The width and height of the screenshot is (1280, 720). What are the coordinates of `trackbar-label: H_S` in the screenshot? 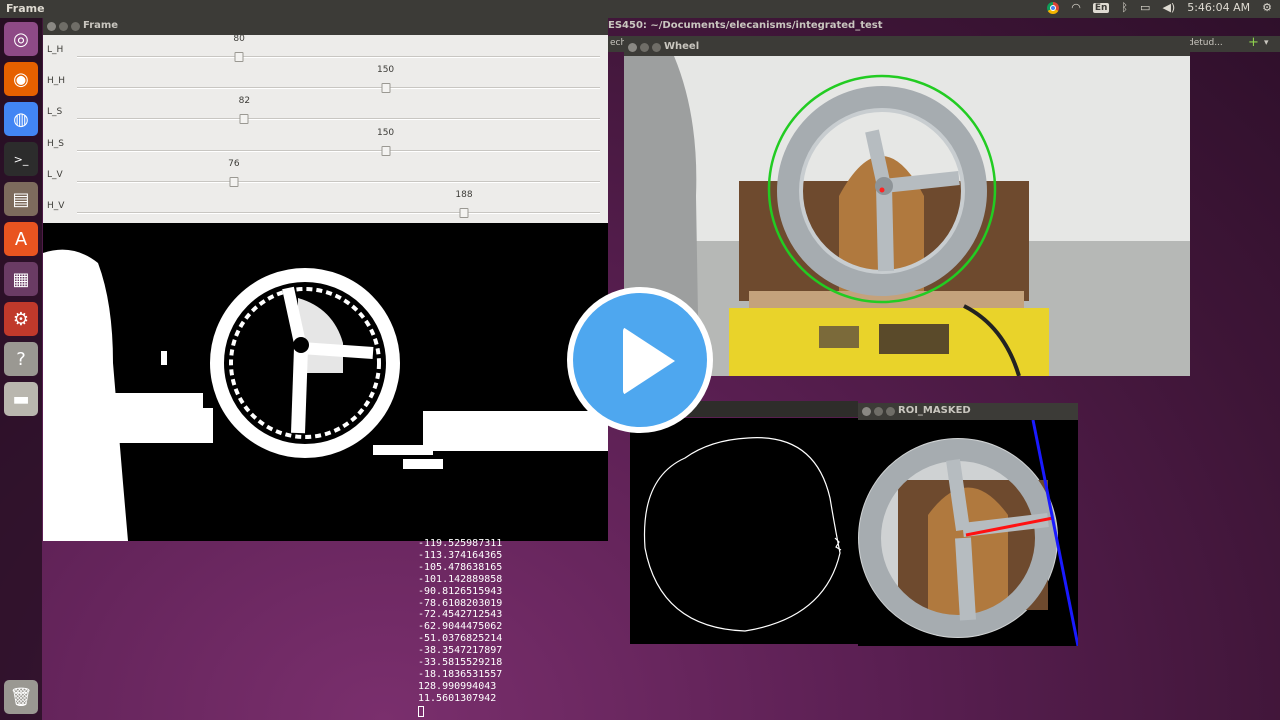 It's located at (55, 143).